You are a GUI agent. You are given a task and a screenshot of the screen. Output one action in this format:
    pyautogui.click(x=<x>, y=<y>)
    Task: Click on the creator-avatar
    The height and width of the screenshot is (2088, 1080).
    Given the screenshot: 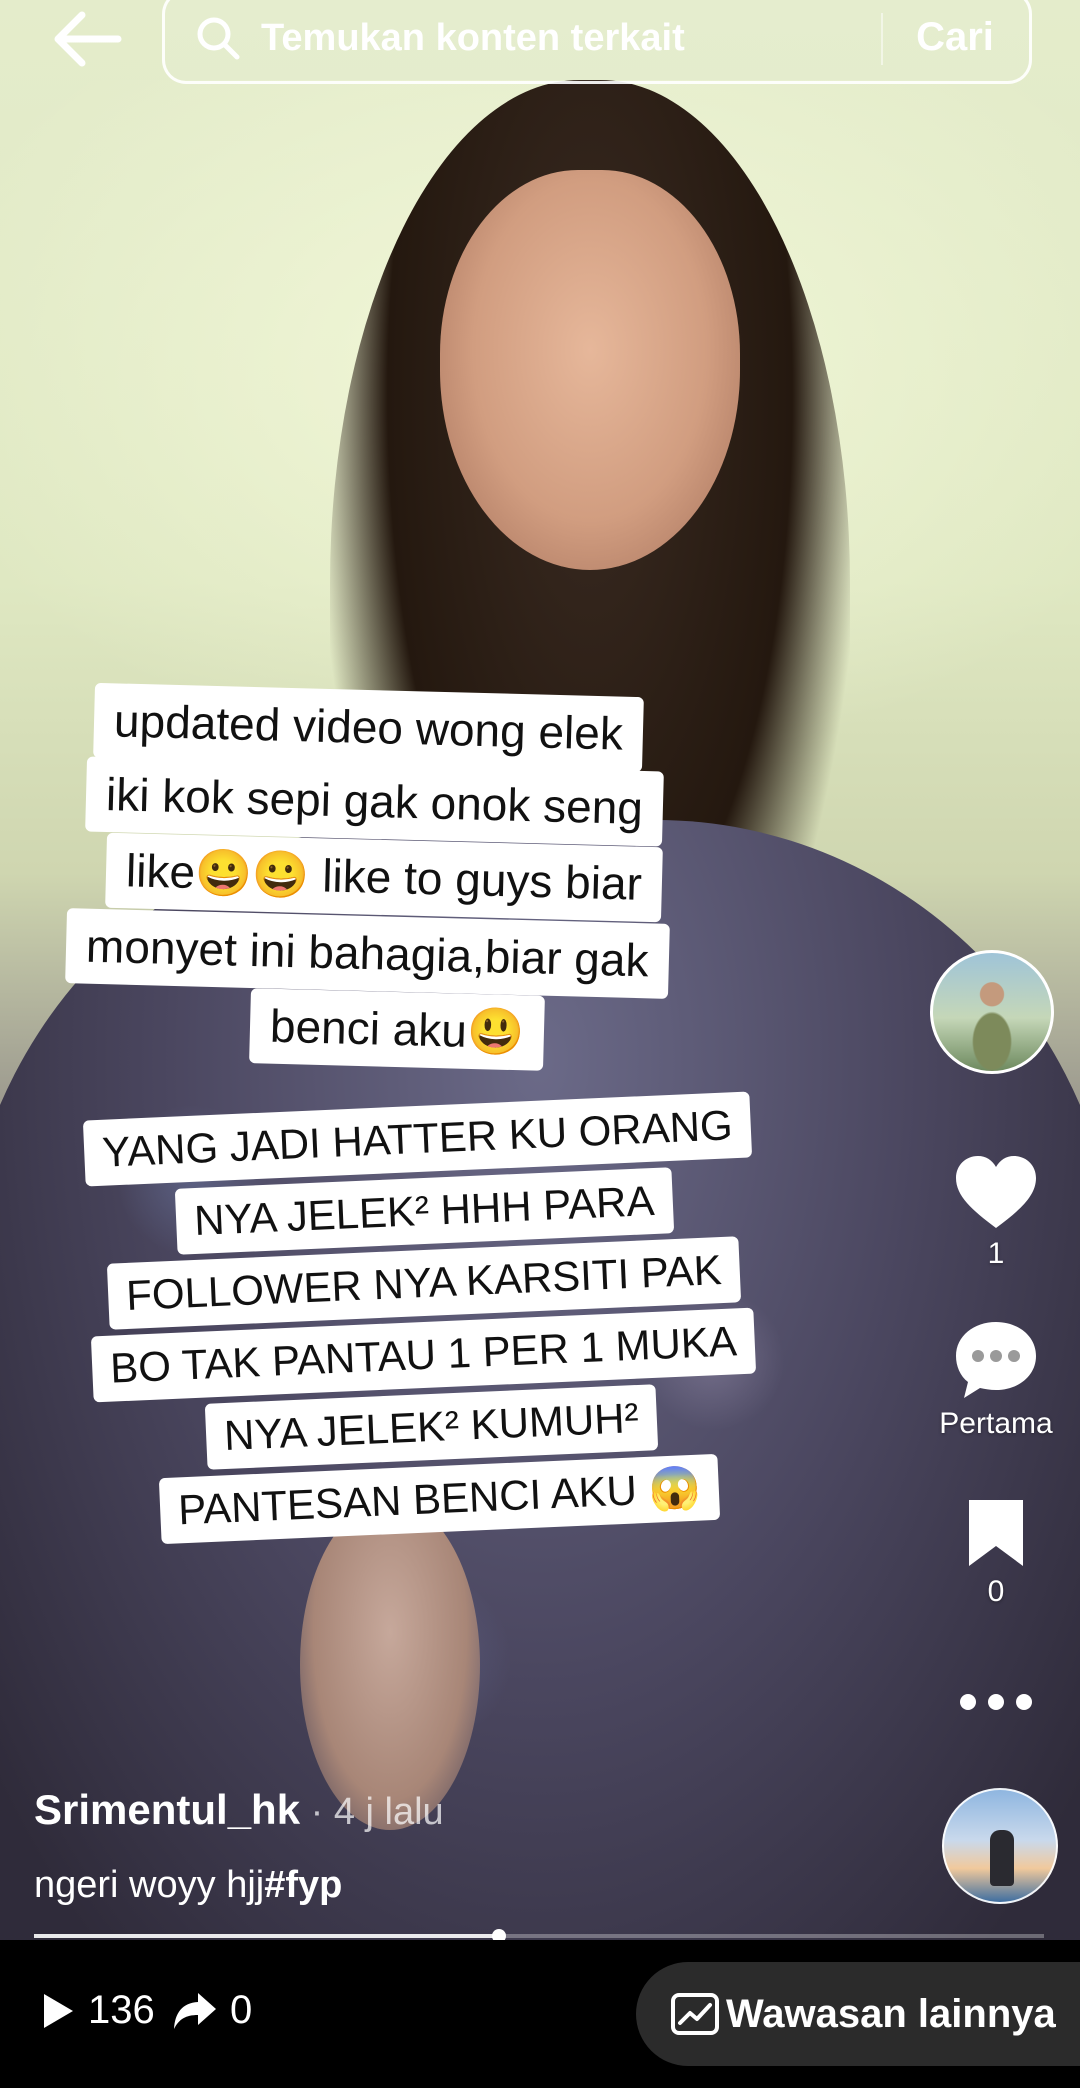 What is the action you would take?
    pyautogui.click(x=992, y=1012)
    